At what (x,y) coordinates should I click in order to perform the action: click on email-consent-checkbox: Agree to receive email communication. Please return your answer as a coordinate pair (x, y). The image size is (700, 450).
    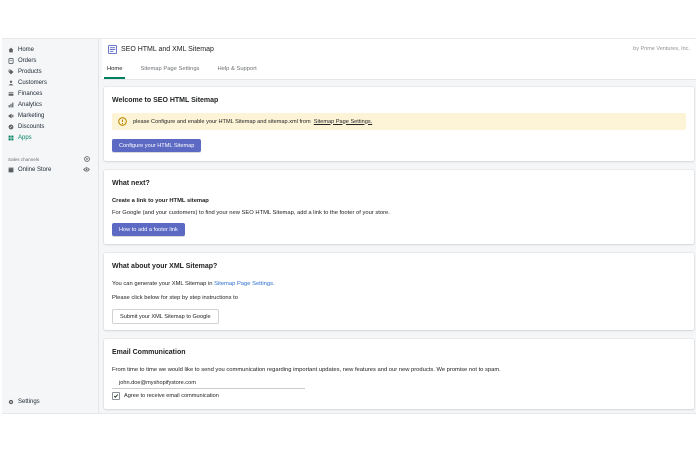
    Looking at the image, I should click on (165, 396).